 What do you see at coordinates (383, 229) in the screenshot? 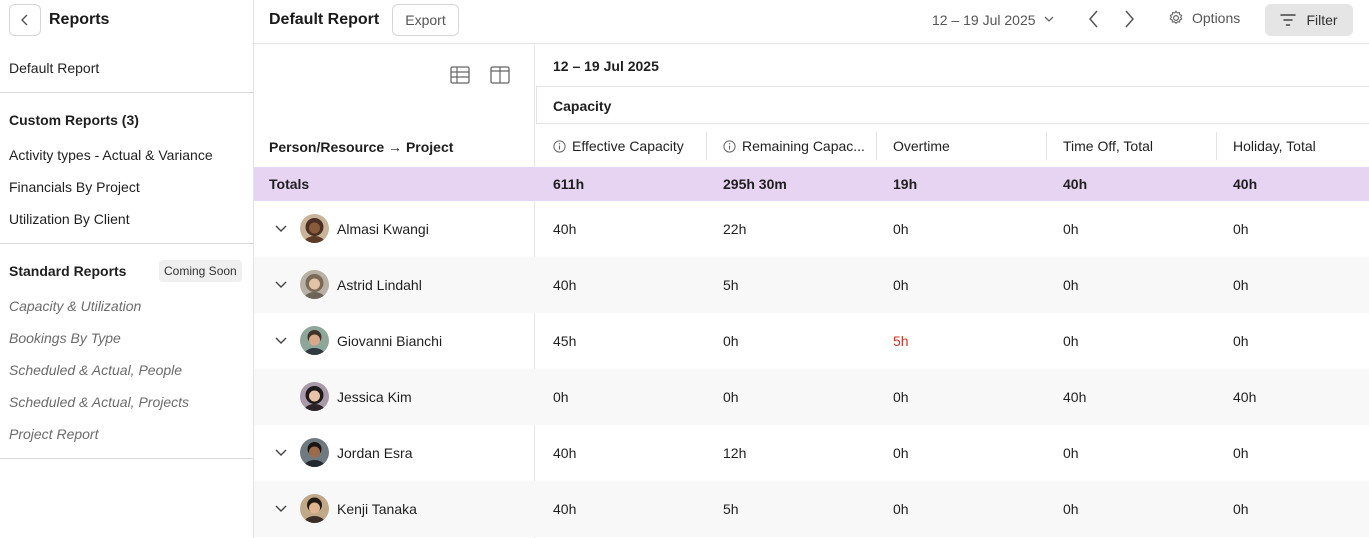
I see `person-name: Almasi Kwangi` at bounding box center [383, 229].